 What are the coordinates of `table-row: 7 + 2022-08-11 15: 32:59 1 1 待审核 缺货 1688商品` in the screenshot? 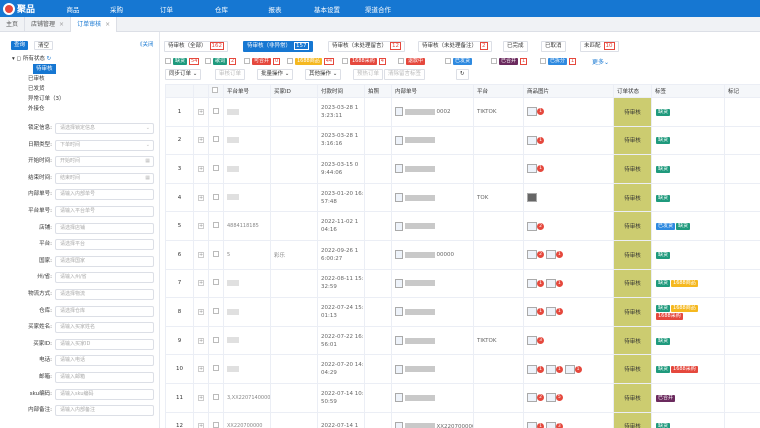 It's located at (462, 283).